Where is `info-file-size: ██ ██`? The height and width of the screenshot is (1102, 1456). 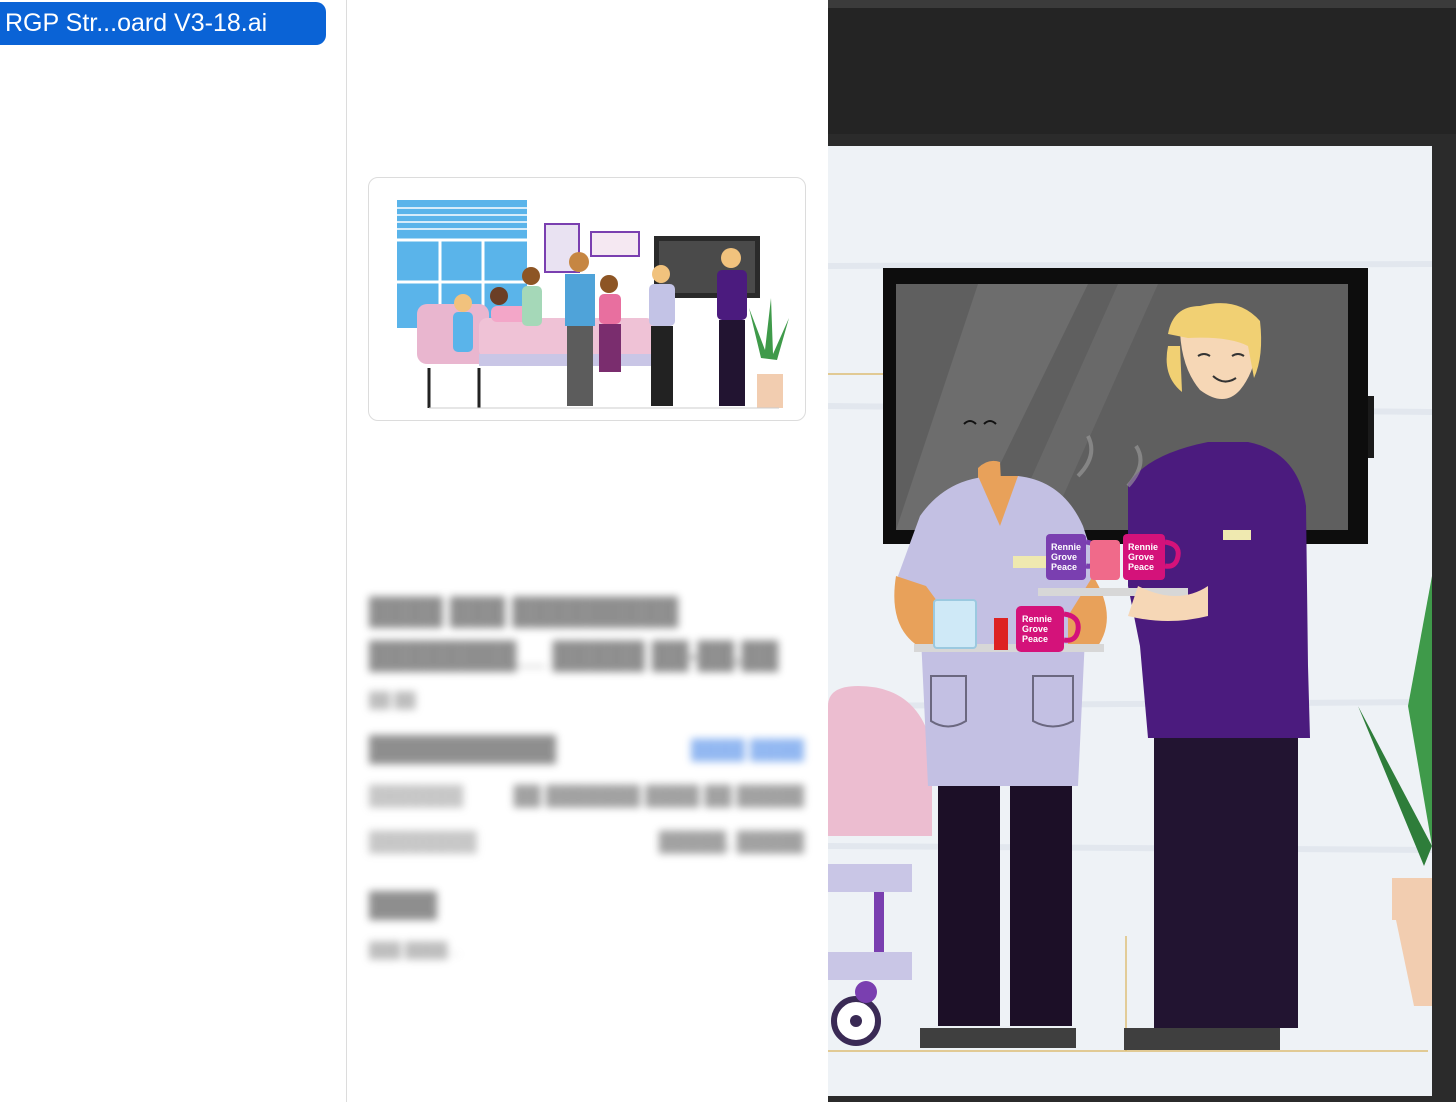 info-file-size: ██ ██ is located at coordinates (392, 700).